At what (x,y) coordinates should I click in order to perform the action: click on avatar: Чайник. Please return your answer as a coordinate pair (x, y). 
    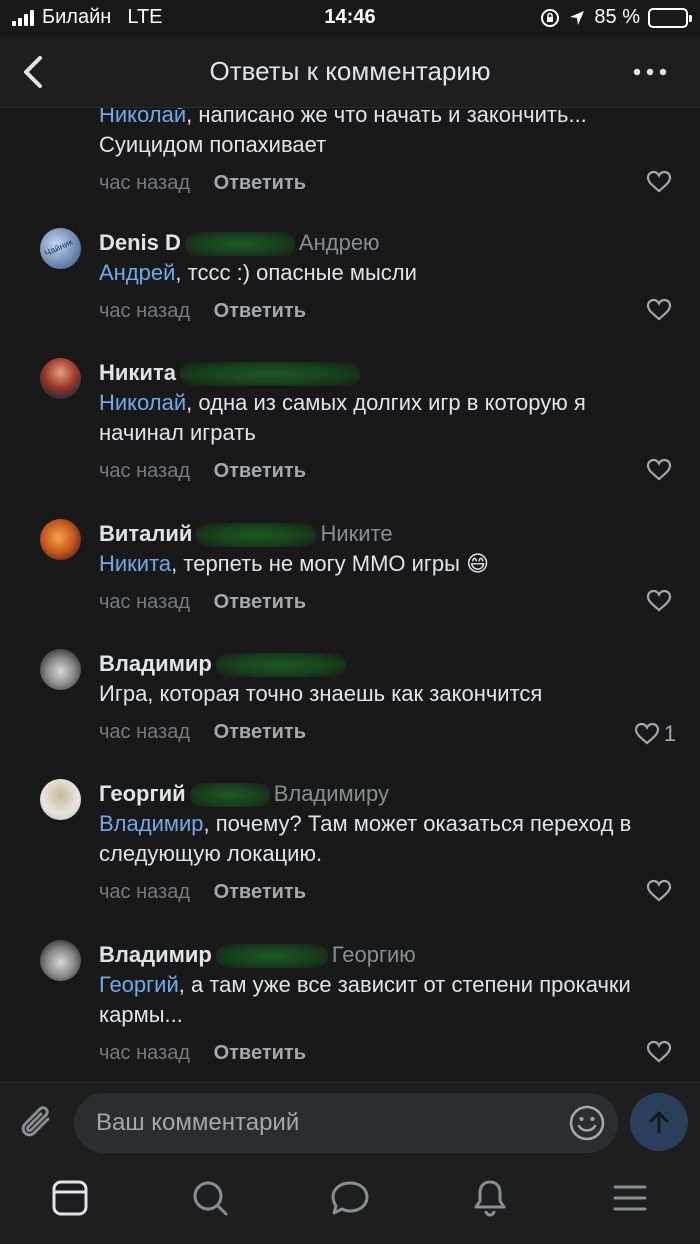
    Looking at the image, I should click on (60, 248).